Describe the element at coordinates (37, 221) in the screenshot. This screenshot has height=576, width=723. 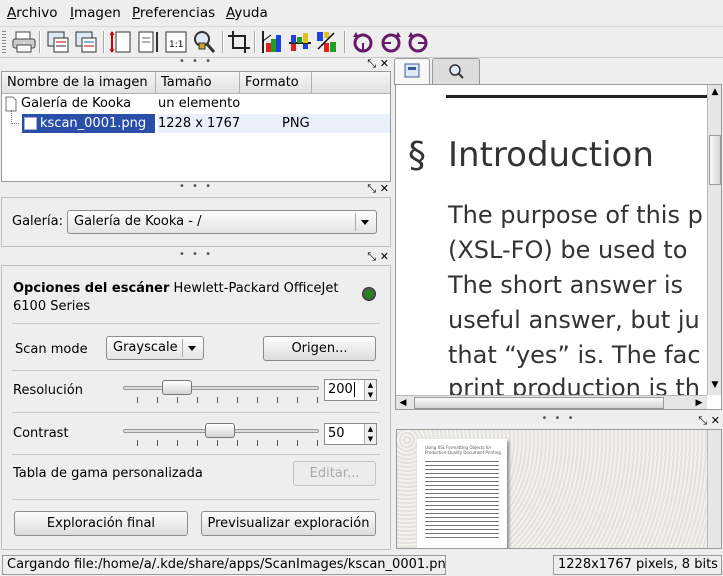
I see `gallery-label: Galería:` at that location.